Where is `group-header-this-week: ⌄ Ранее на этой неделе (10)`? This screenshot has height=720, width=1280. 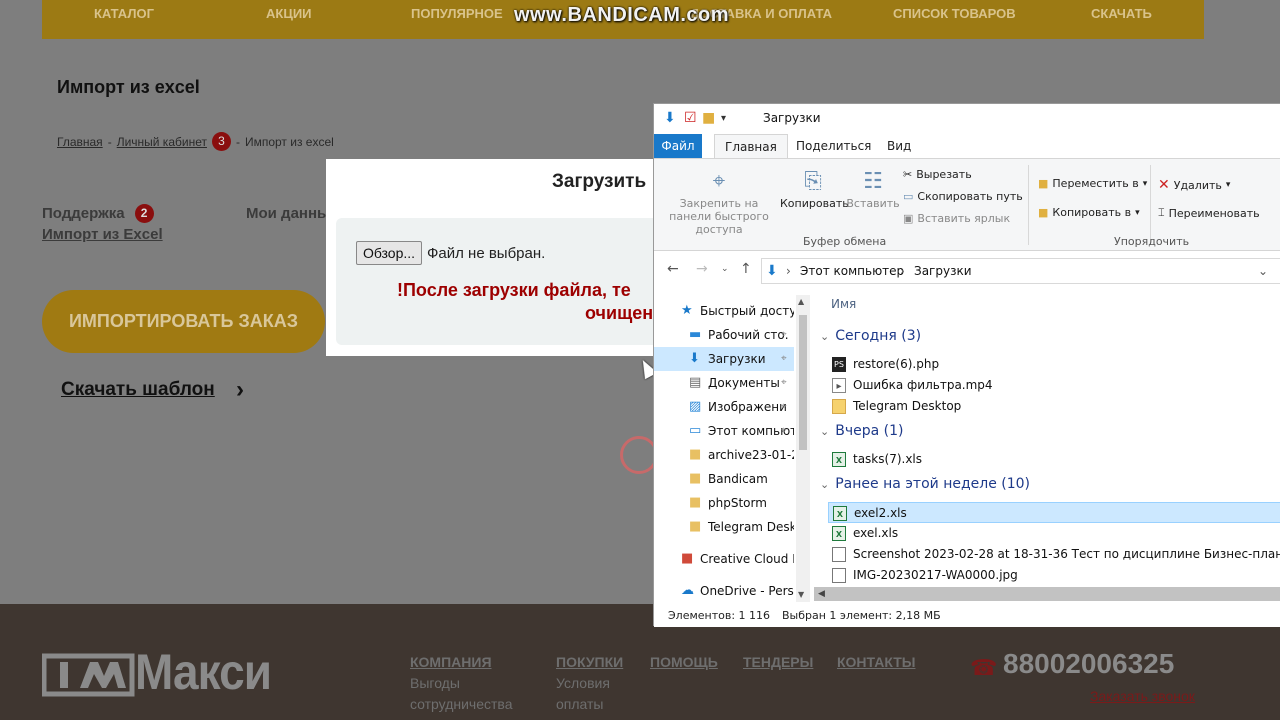 group-header-this-week: ⌄ Ранее на этой неделе (10) is located at coordinates (925, 484).